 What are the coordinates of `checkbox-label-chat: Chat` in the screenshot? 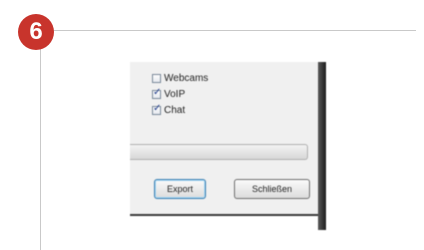 It's located at (175, 110).